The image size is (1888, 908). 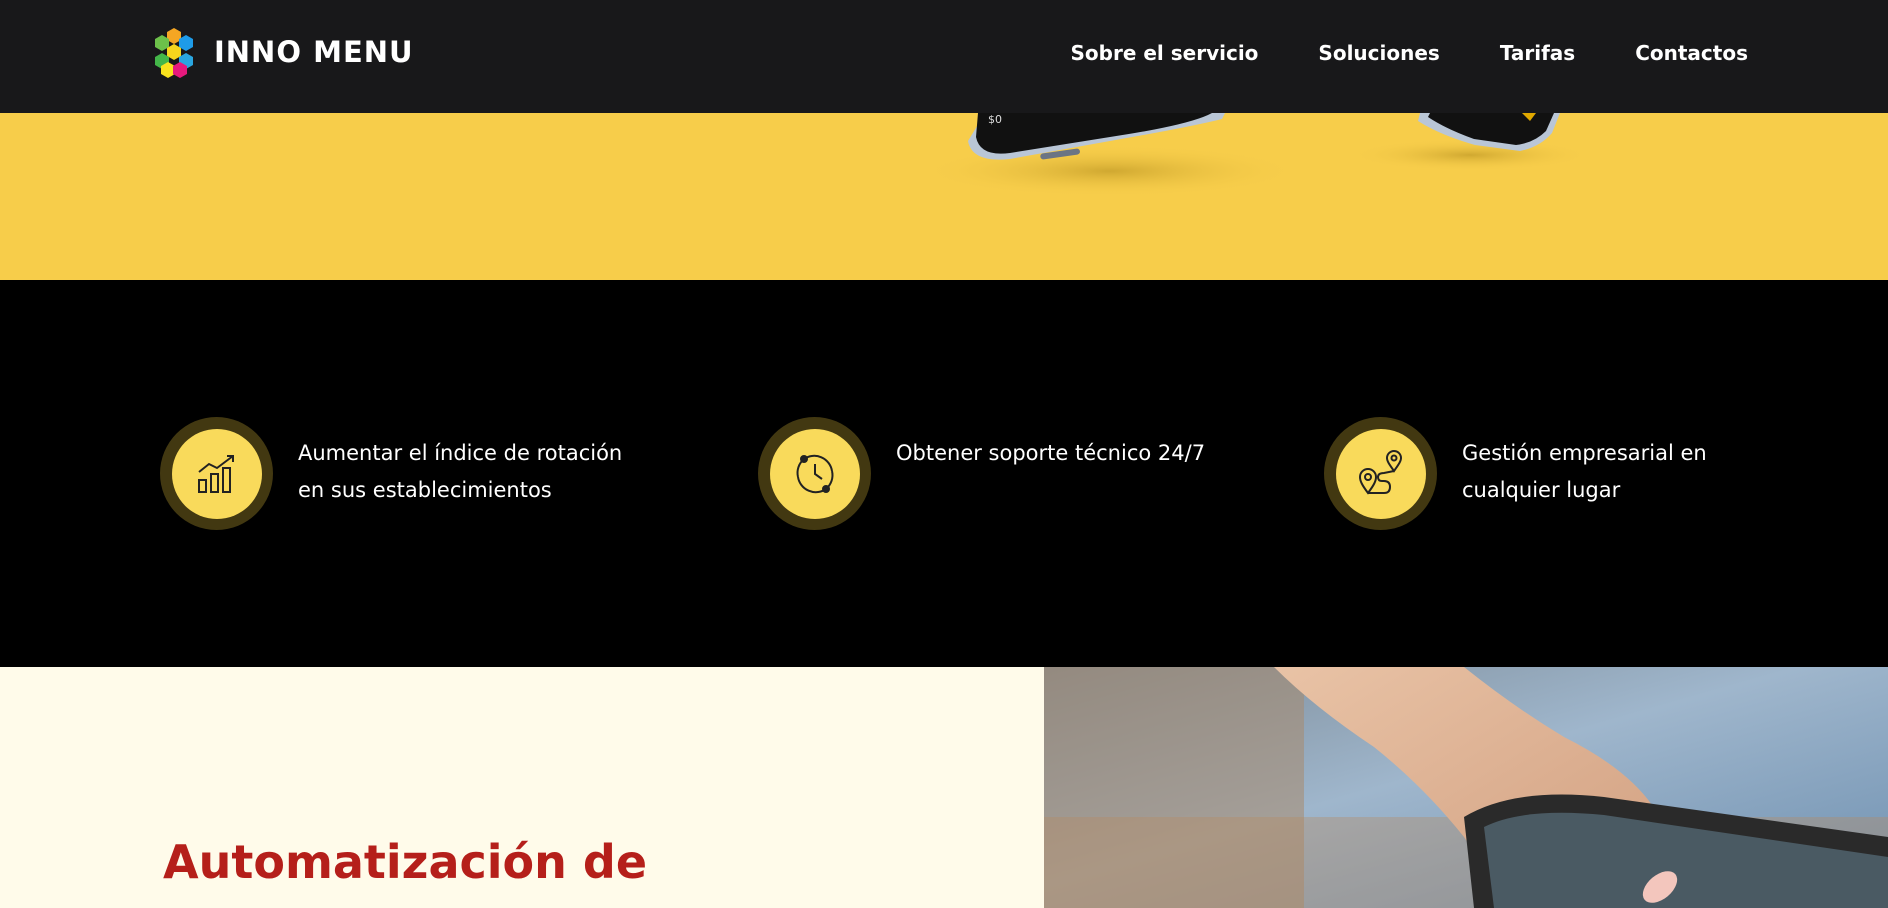 What do you see at coordinates (1051, 453) in the screenshot?
I see `feature-text: Obtener soporte técnico 24/7` at bounding box center [1051, 453].